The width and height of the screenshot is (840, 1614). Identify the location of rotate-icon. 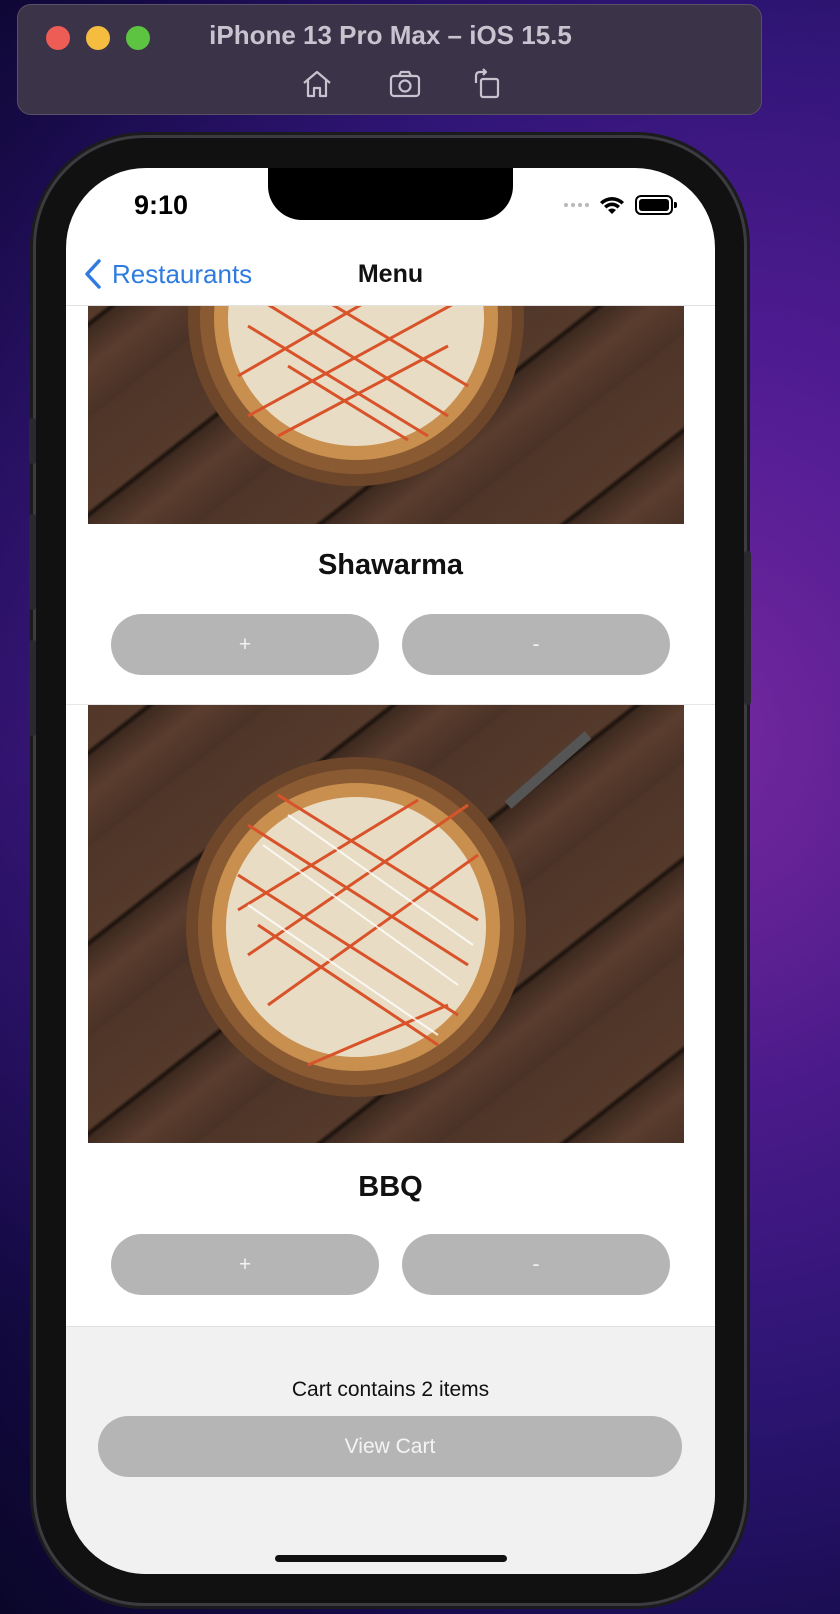
(487, 84).